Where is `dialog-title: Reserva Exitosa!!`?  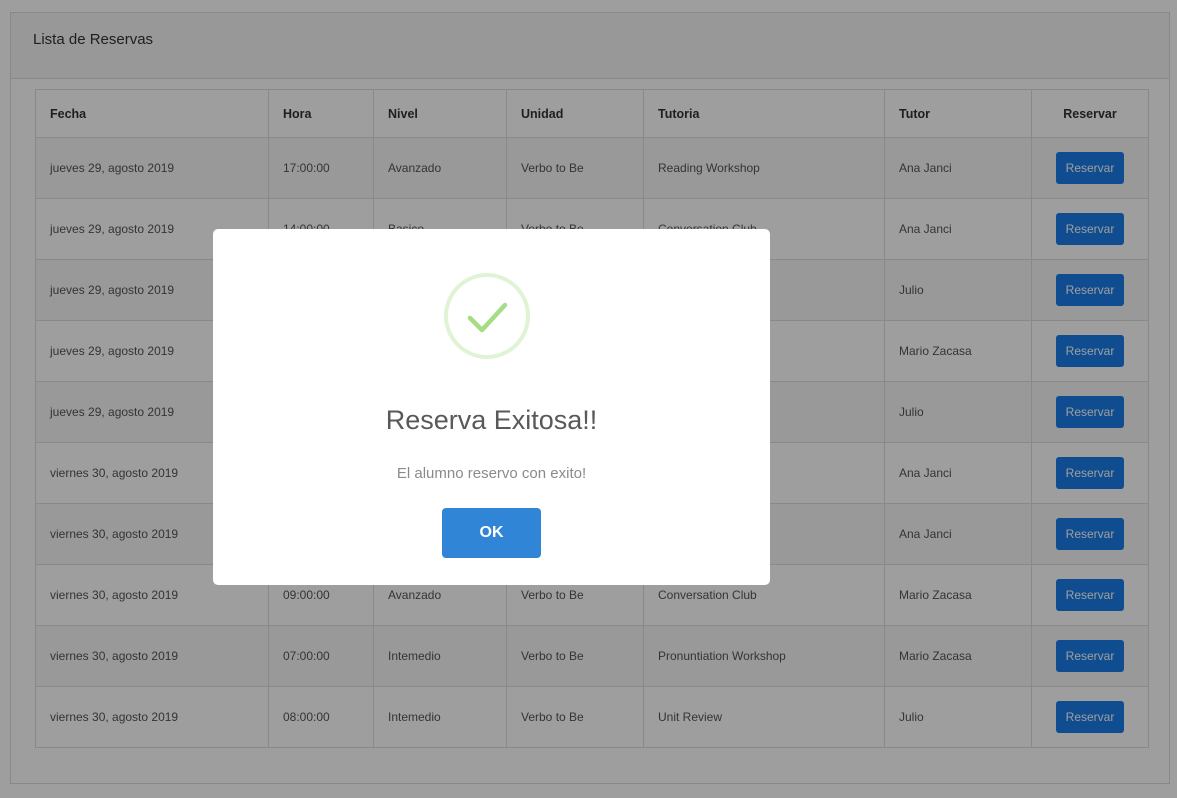 dialog-title: Reserva Exitosa!! is located at coordinates (491, 420).